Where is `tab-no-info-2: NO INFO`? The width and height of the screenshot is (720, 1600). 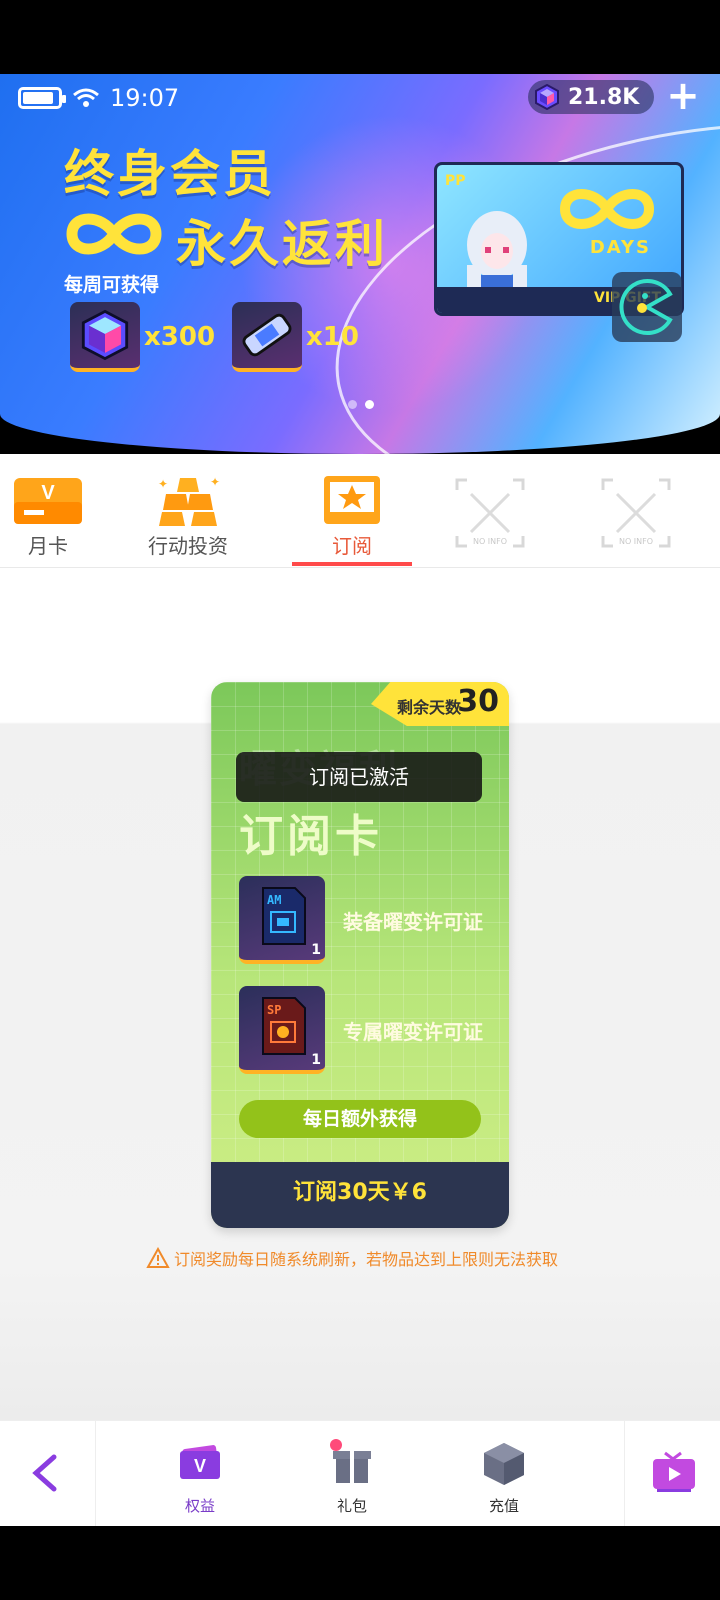
tab-no-info-2: NO INFO is located at coordinates (636, 511).